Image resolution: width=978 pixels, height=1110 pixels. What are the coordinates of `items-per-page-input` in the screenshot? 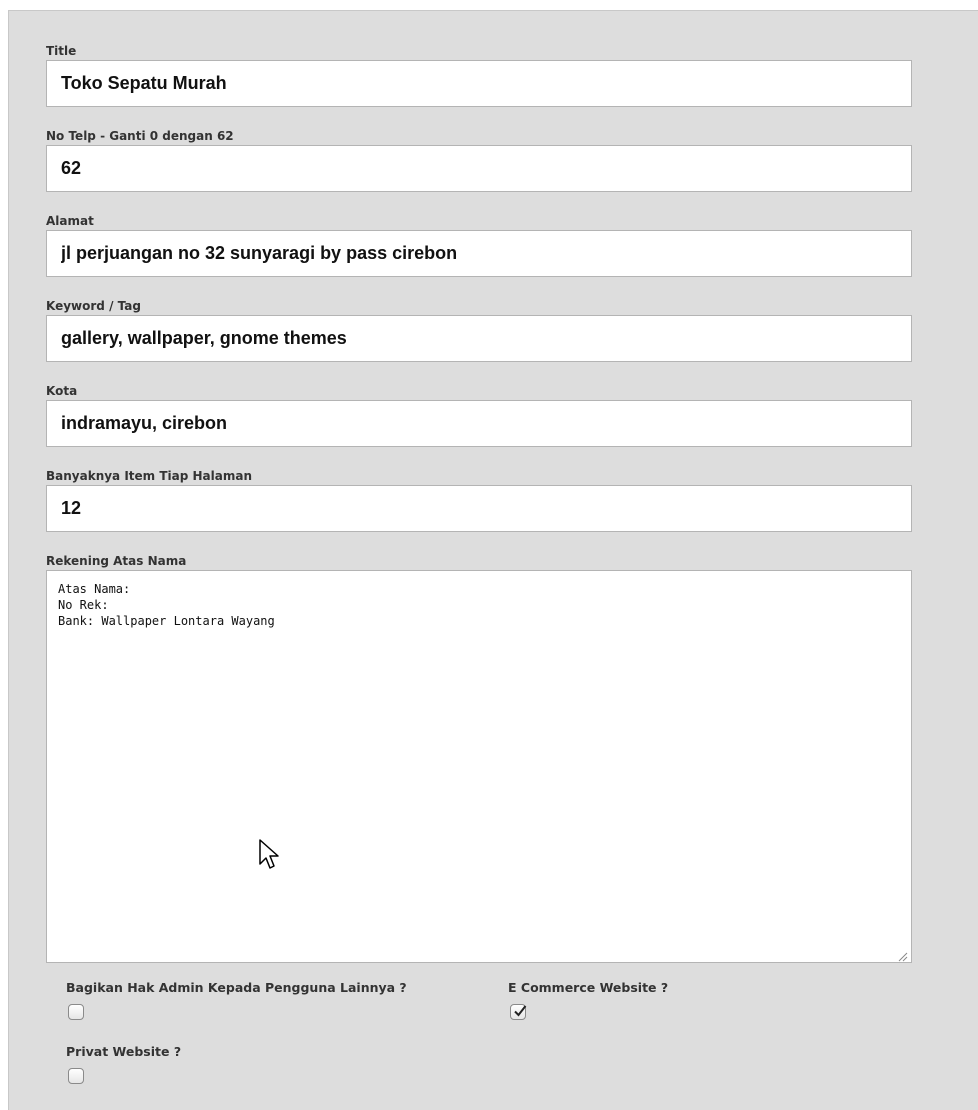 It's located at (479, 508).